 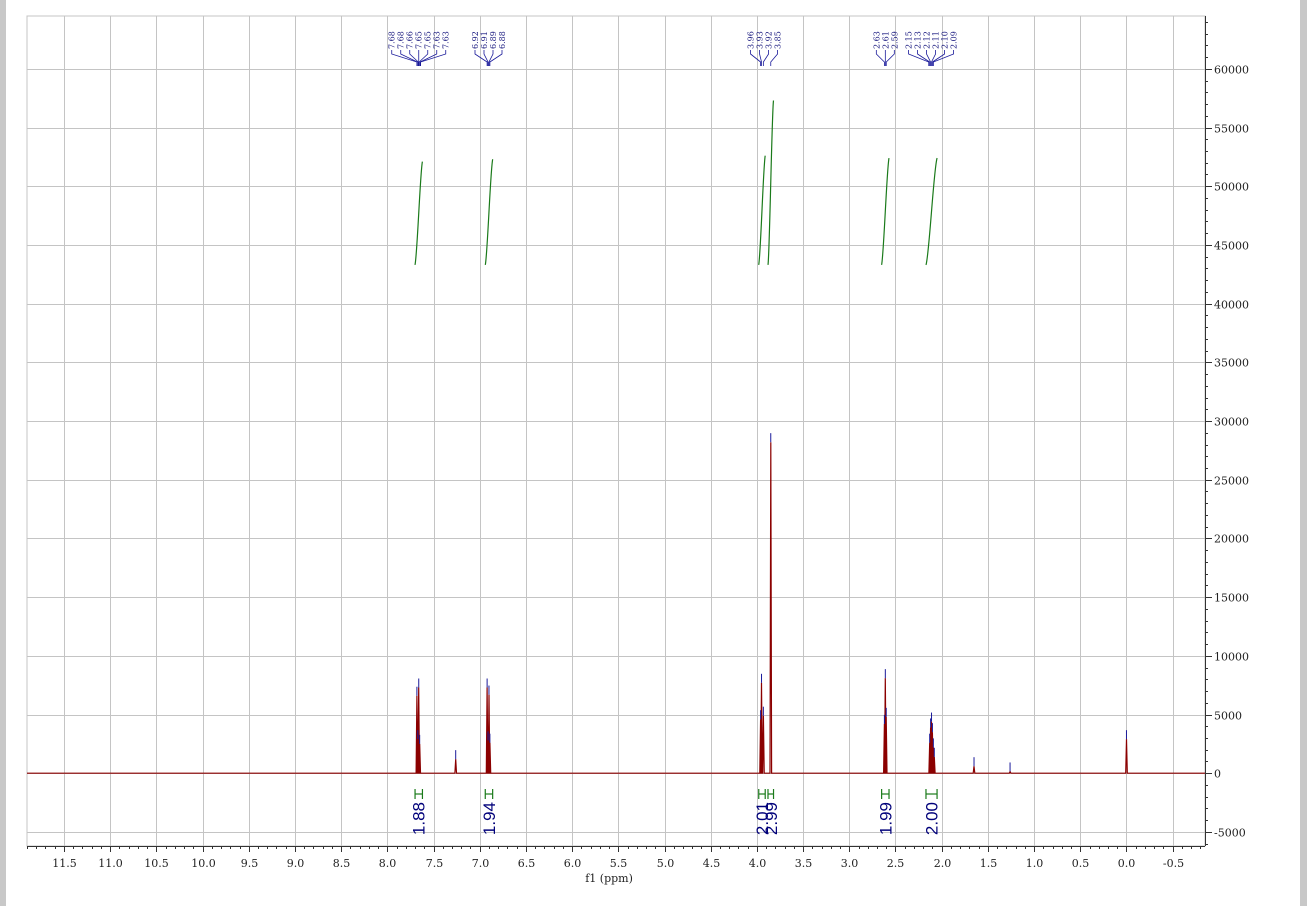 I want to click on x-tick-label: 6.0, so click(x=573, y=863).